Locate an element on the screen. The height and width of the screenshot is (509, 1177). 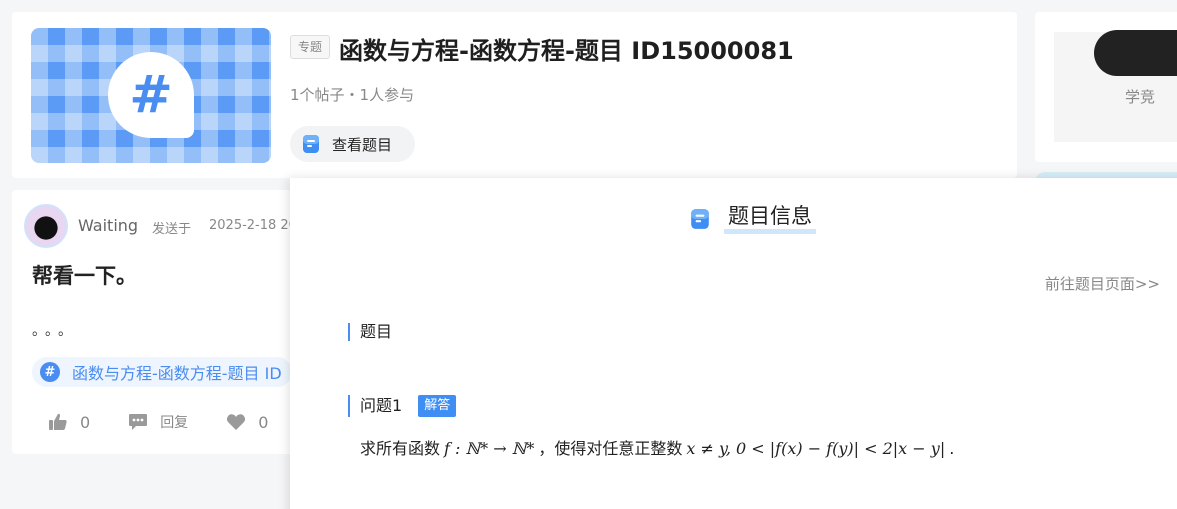
answer-badge: 解答 is located at coordinates (437, 406).